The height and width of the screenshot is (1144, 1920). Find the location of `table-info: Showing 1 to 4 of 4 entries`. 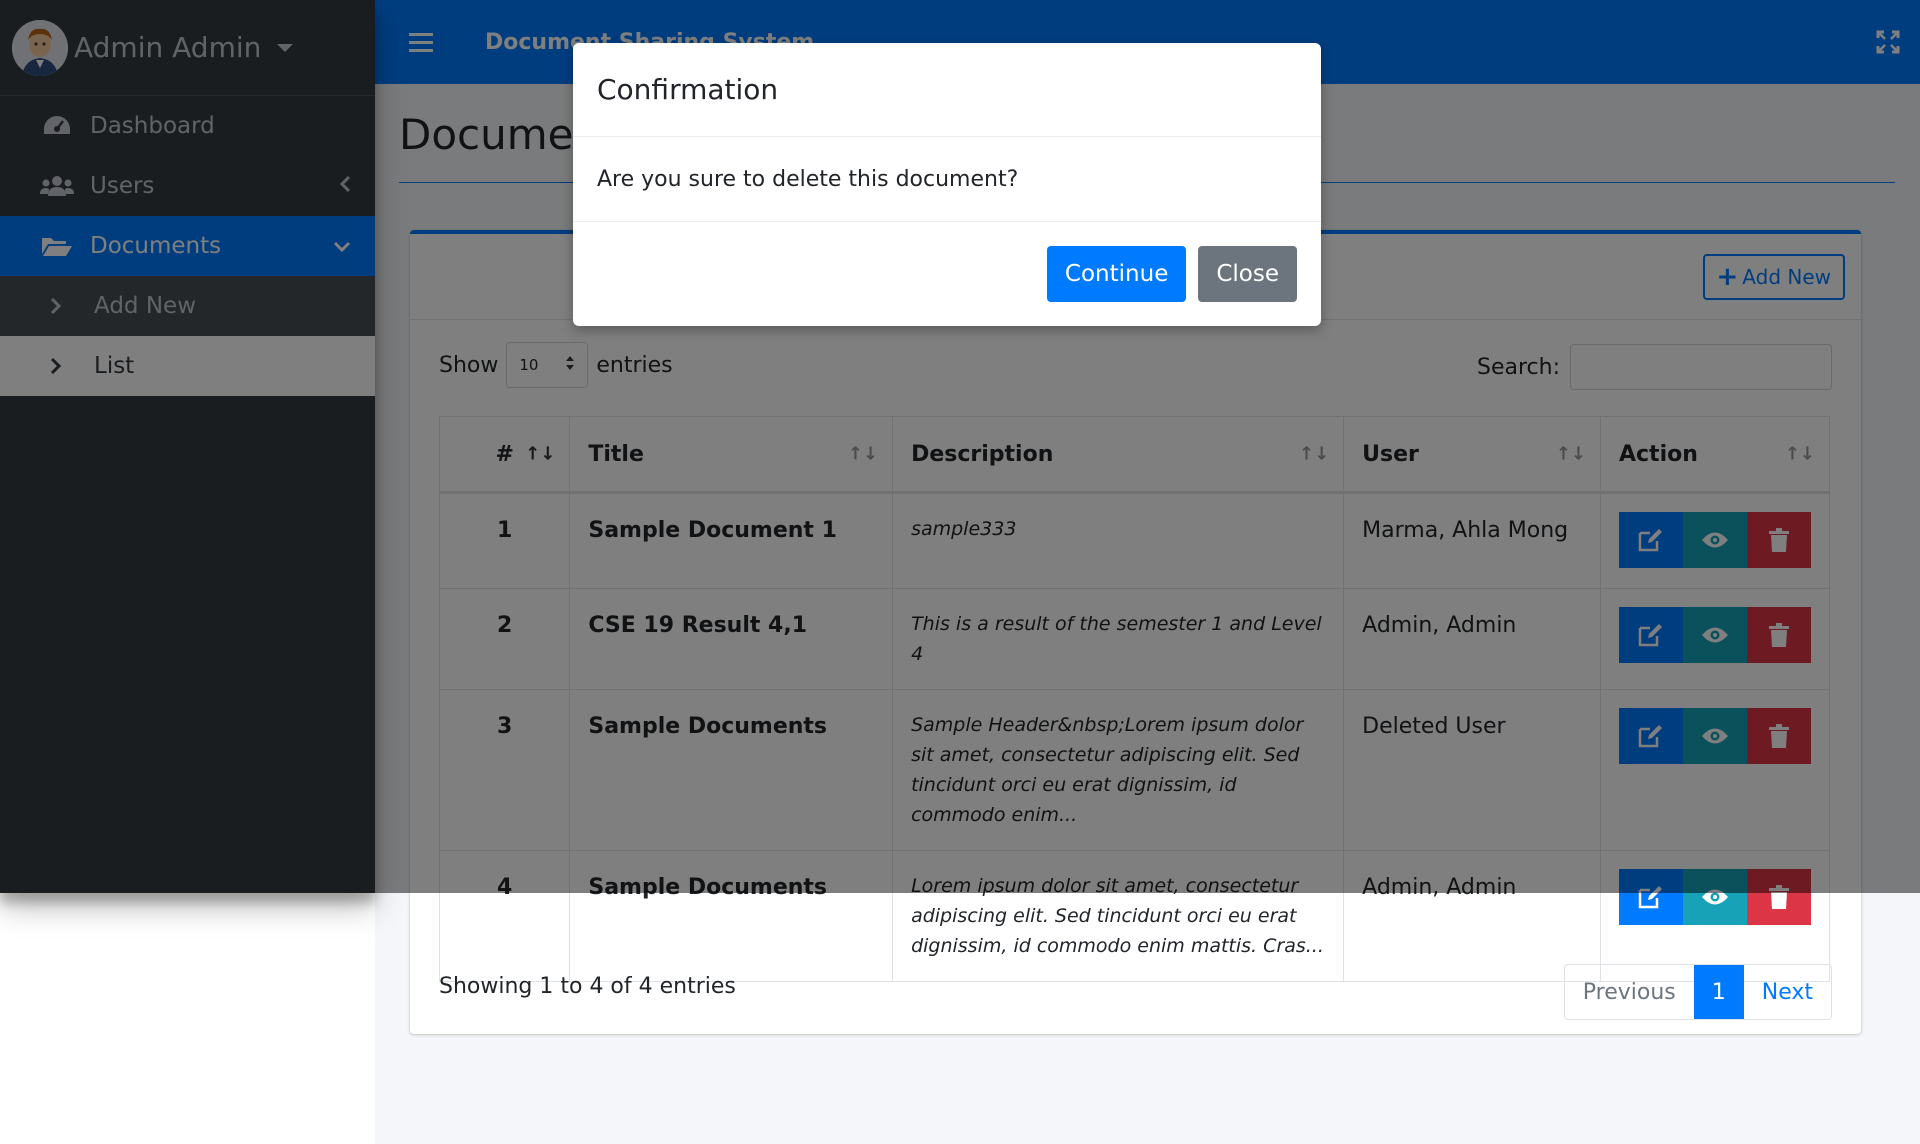

table-info: Showing 1 to 4 of 4 entries is located at coordinates (587, 986).